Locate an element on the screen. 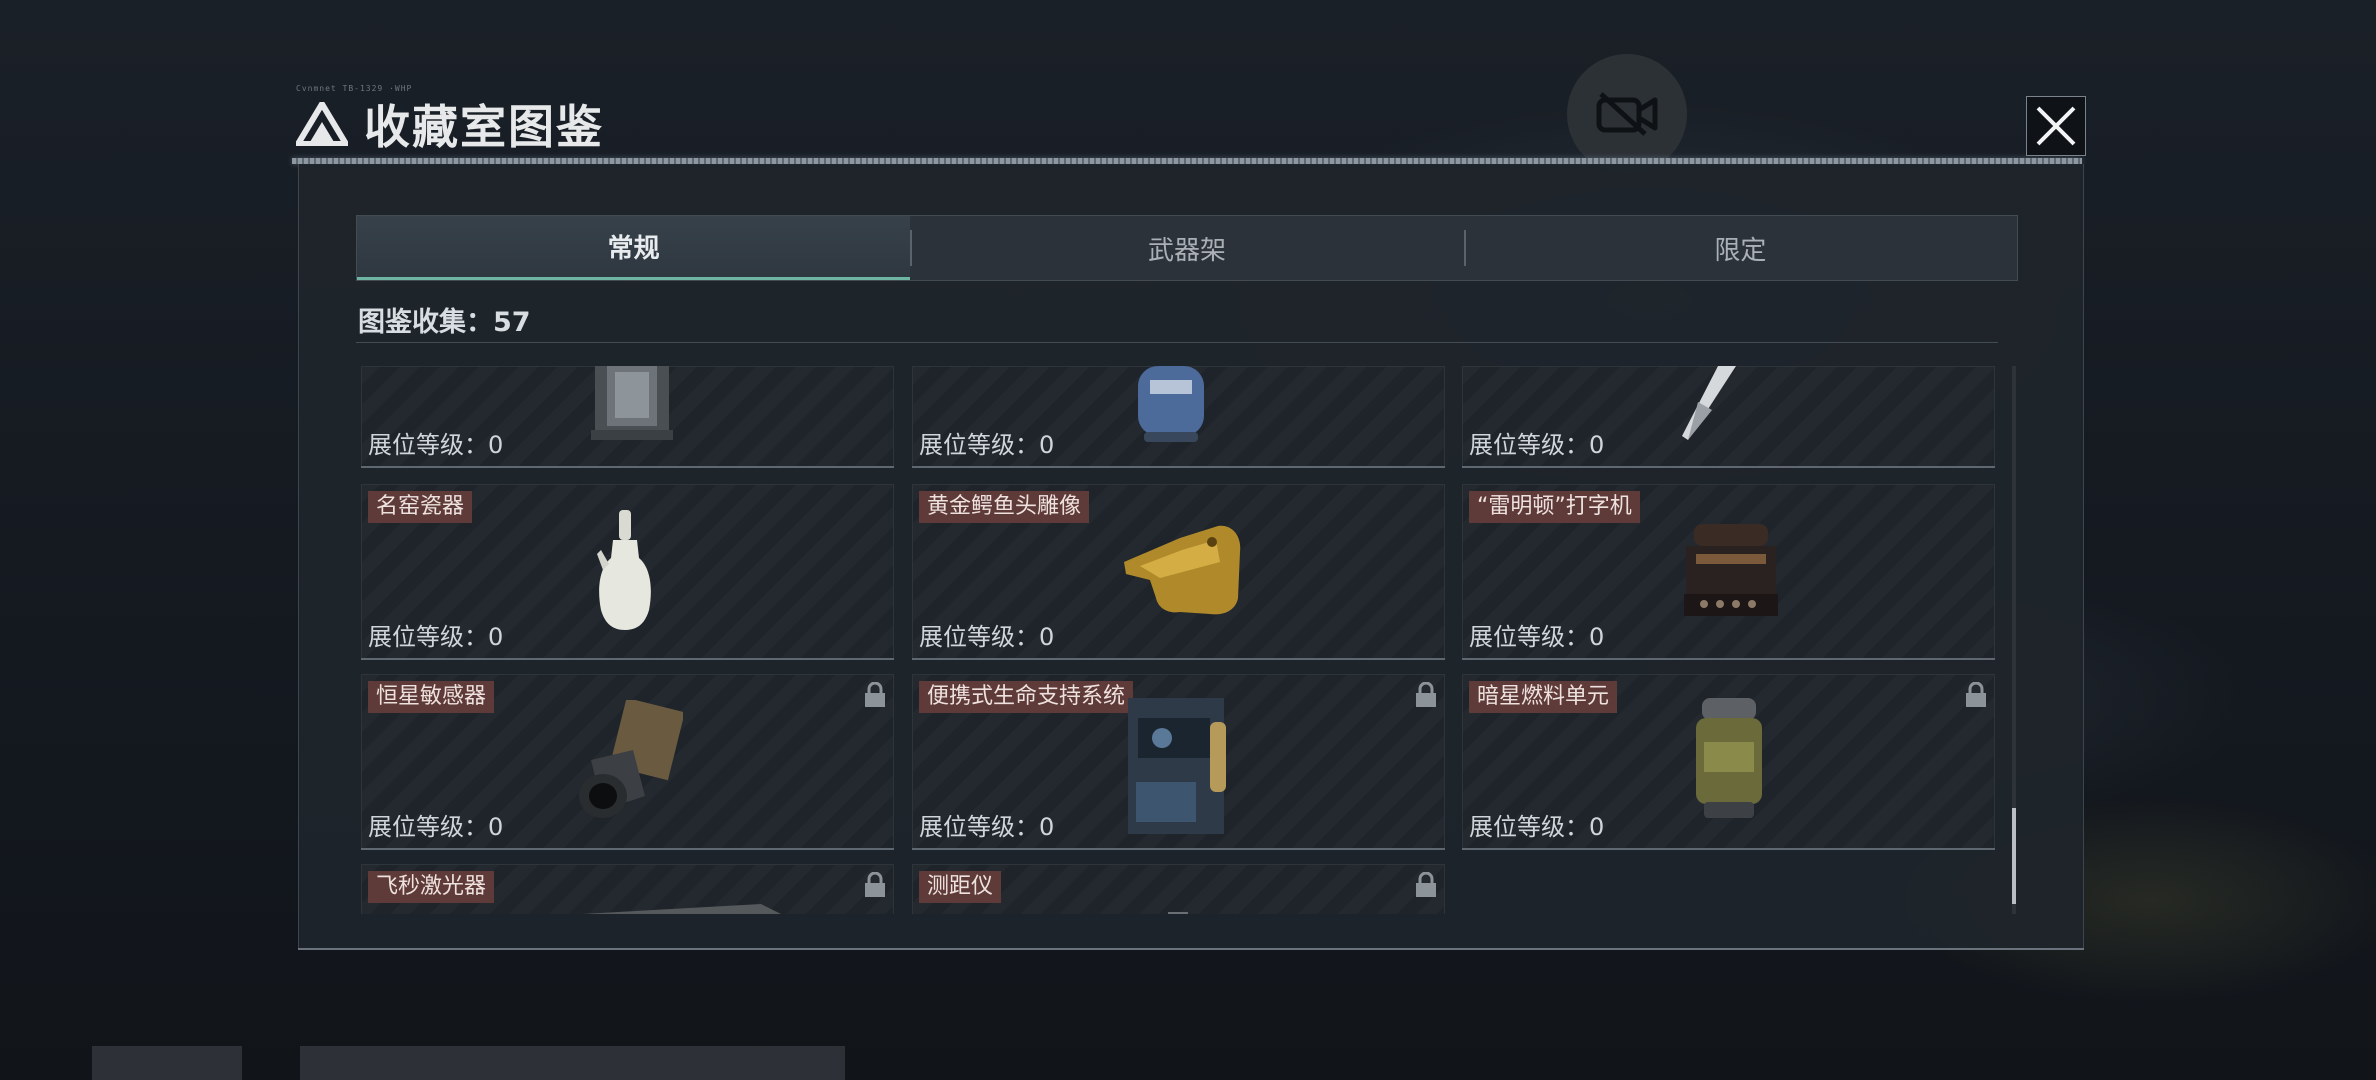 This screenshot has width=2376, height=1080. golden-crocodile-icon is located at coordinates (1182, 570).